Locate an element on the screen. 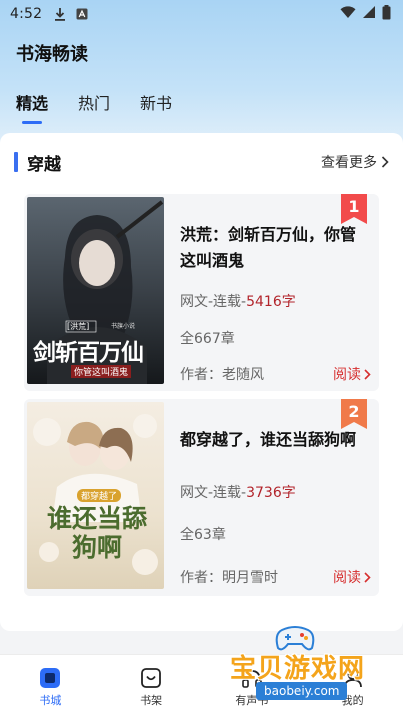 The width and height of the screenshot is (403, 716). section-title: 穿越 is located at coordinates (44, 164).